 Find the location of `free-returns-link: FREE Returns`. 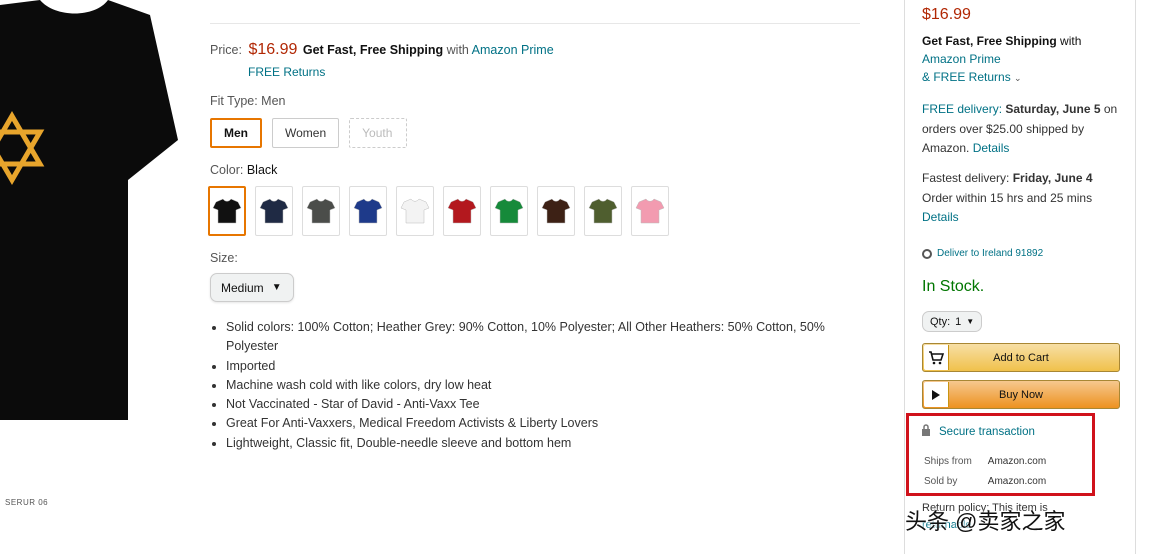

free-returns-link: FREE Returns is located at coordinates (286, 72).